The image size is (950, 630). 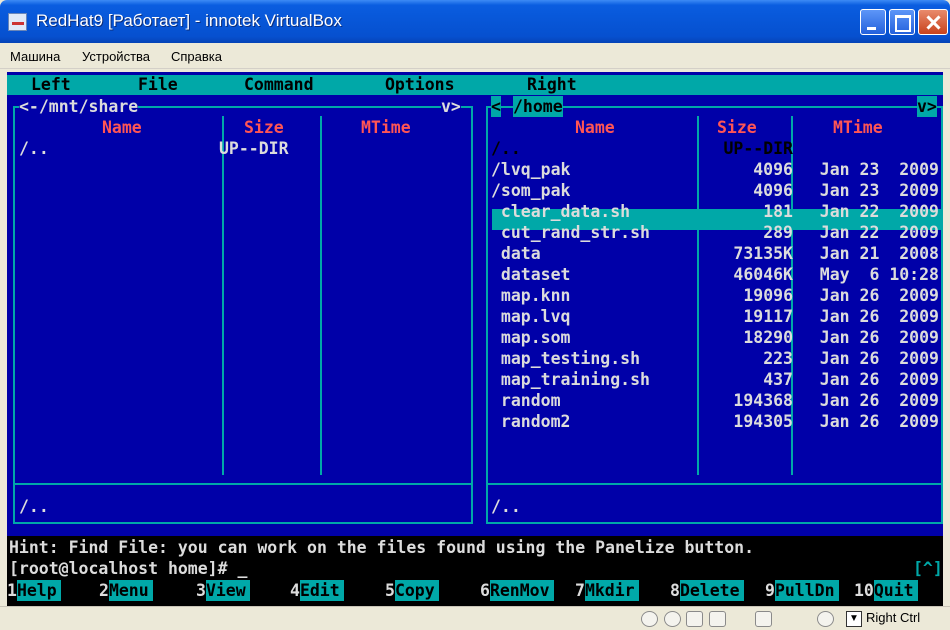 What do you see at coordinates (746, 316) in the screenshot?
I see `right-row-size: 19117` at bounding box center [746, 316].